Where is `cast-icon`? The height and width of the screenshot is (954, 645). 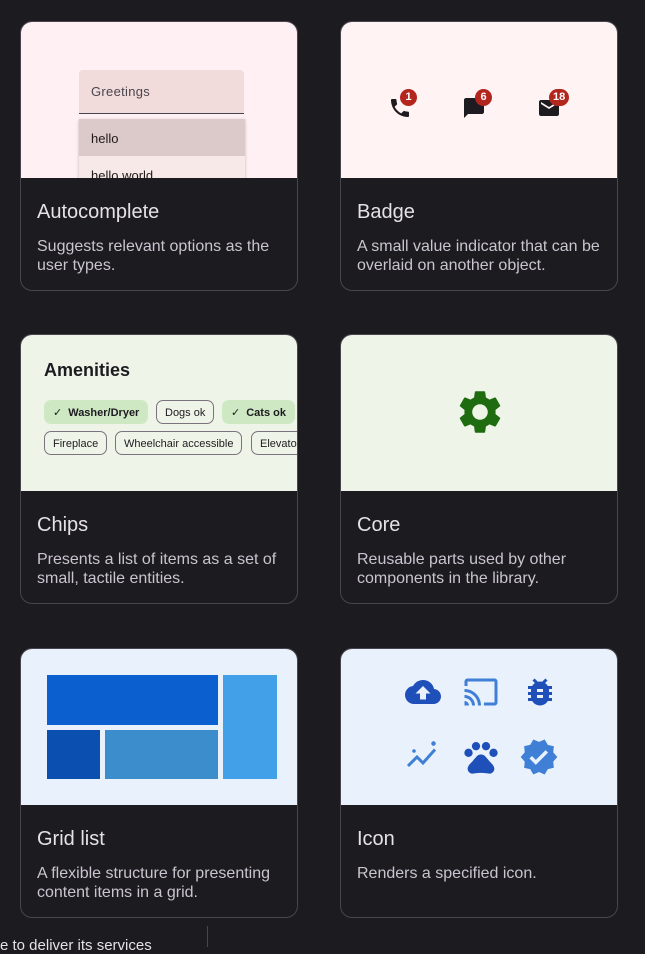 cast-icon is located at coordinates (481, 692).